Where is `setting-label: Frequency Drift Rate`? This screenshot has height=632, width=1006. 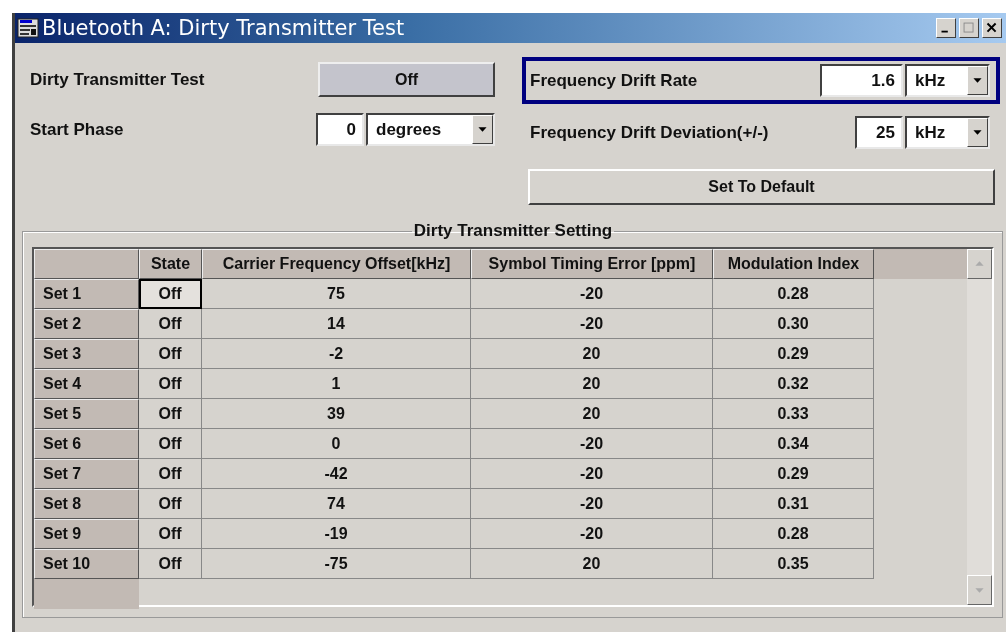
setting-label: Frequency Drift Rate is located at coordinates (614, 80).